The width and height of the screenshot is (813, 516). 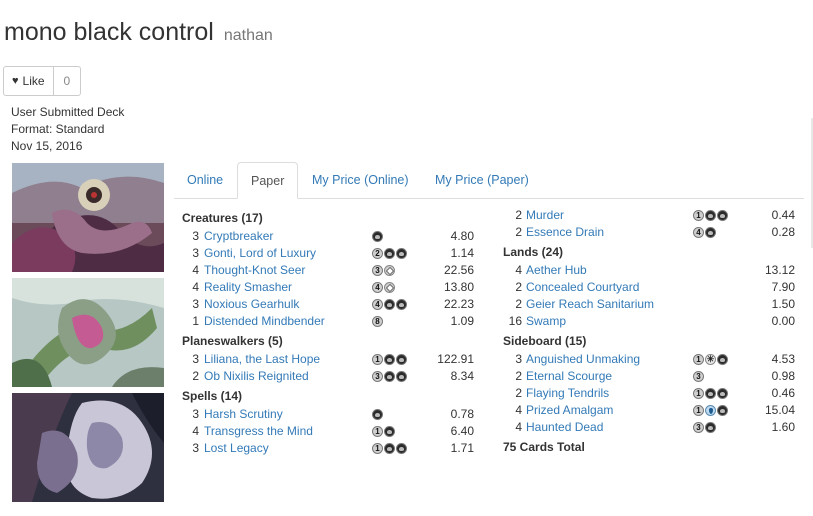 What do you see at coordinates (650, 359) in the screenshot?
I see `card-row: 3 Anguished Unmaking 1 ✳ 4.53` at bounding box center [650, 359].